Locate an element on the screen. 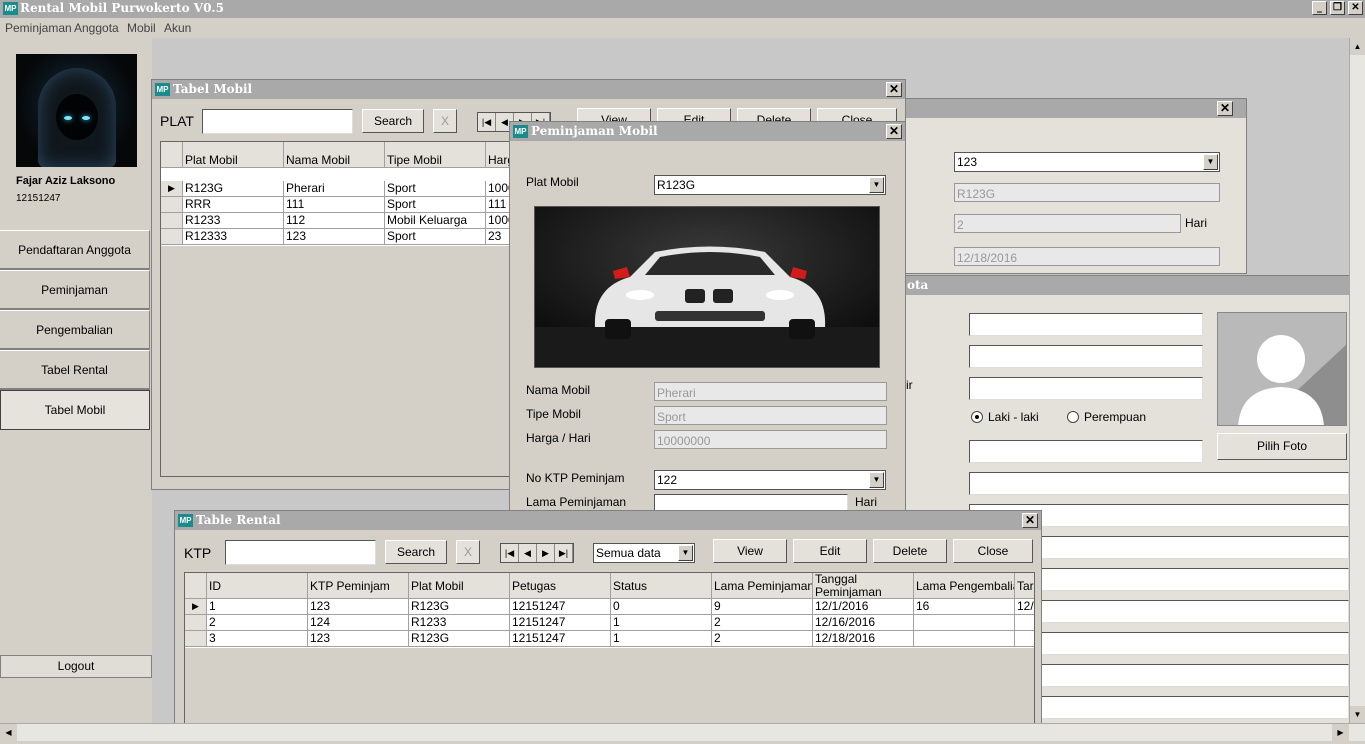  scroll-right-icon: ▶ is located at coordinates (1340, 732).